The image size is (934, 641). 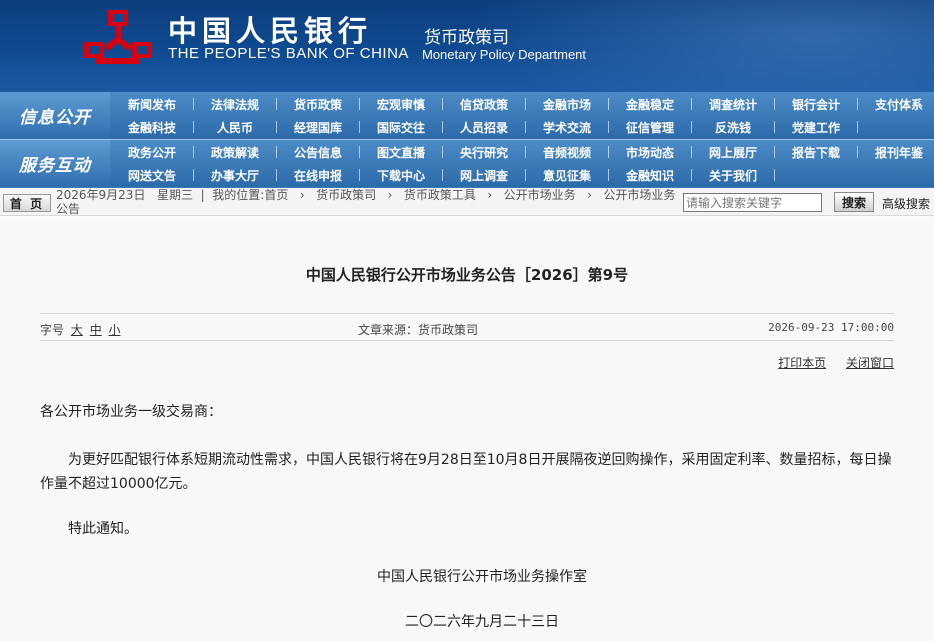 I want to click on bank-name-en: THE PEOPLE'S BANK OF CHINA, so click(x=288, y=53).